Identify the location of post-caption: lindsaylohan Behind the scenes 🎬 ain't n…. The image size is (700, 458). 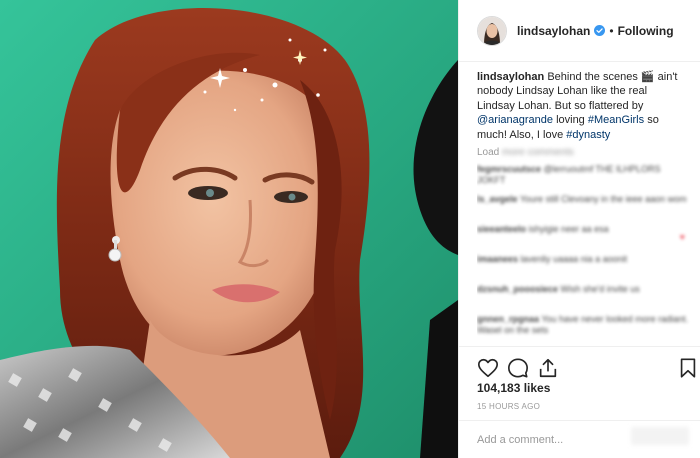
(582, 106).